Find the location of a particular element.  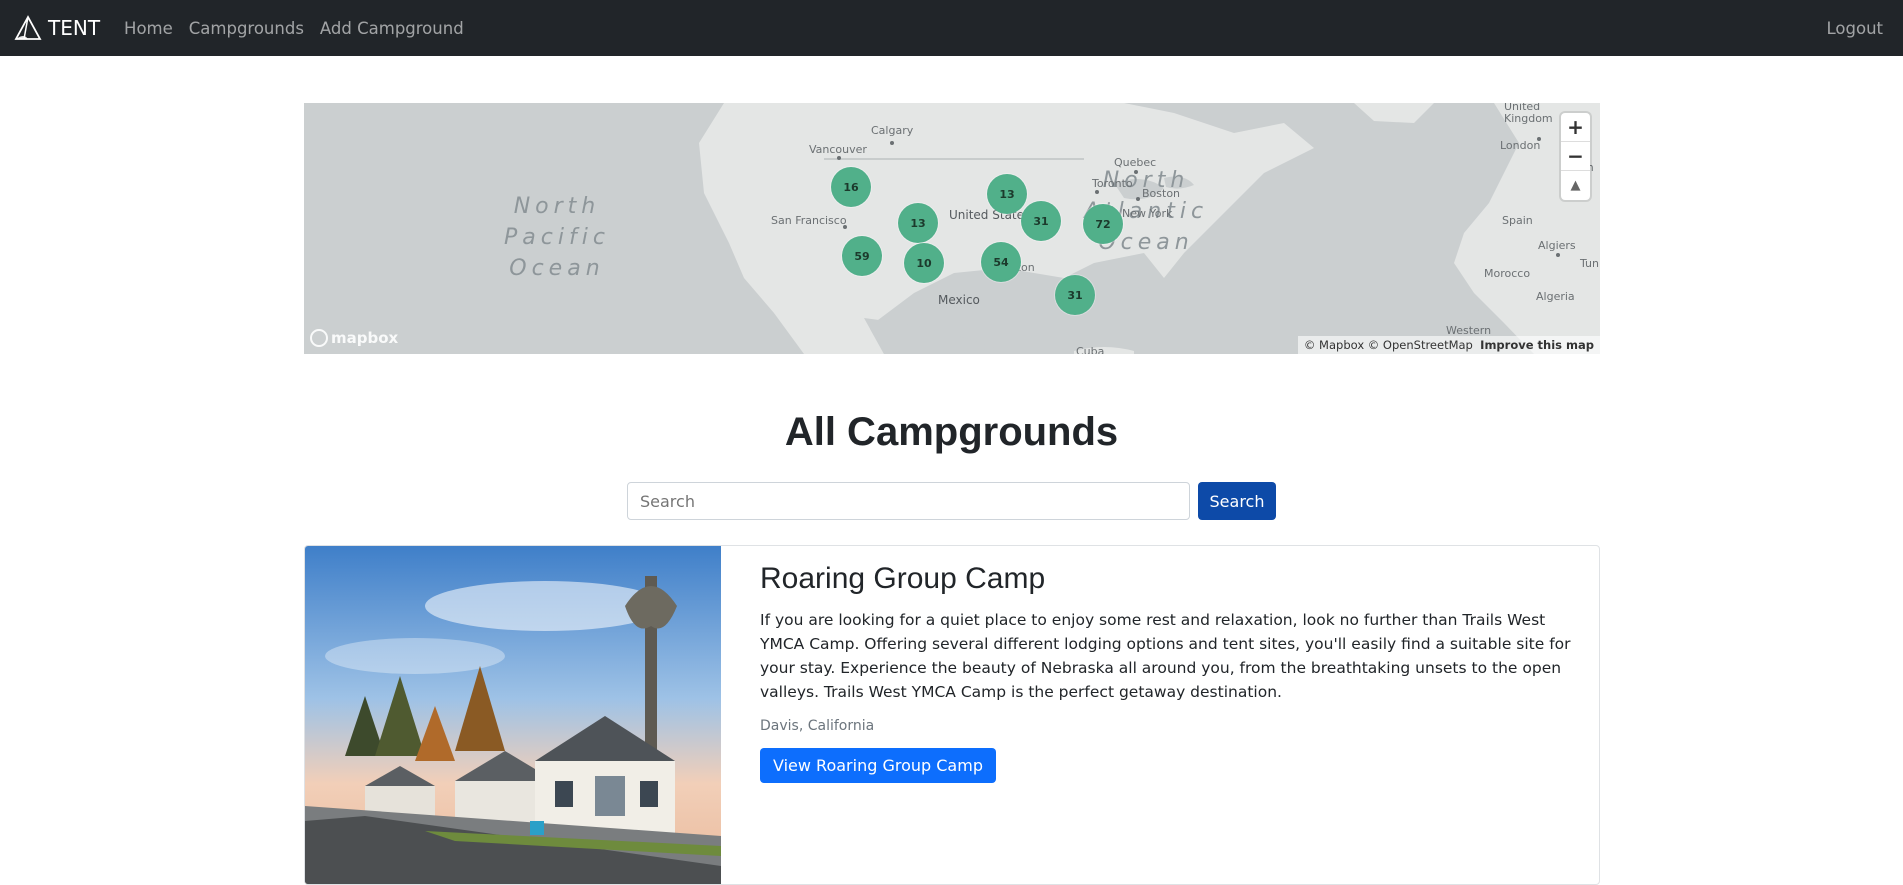

map-zoom-controls: + − ▲ is located at coordinates (1575, 156).